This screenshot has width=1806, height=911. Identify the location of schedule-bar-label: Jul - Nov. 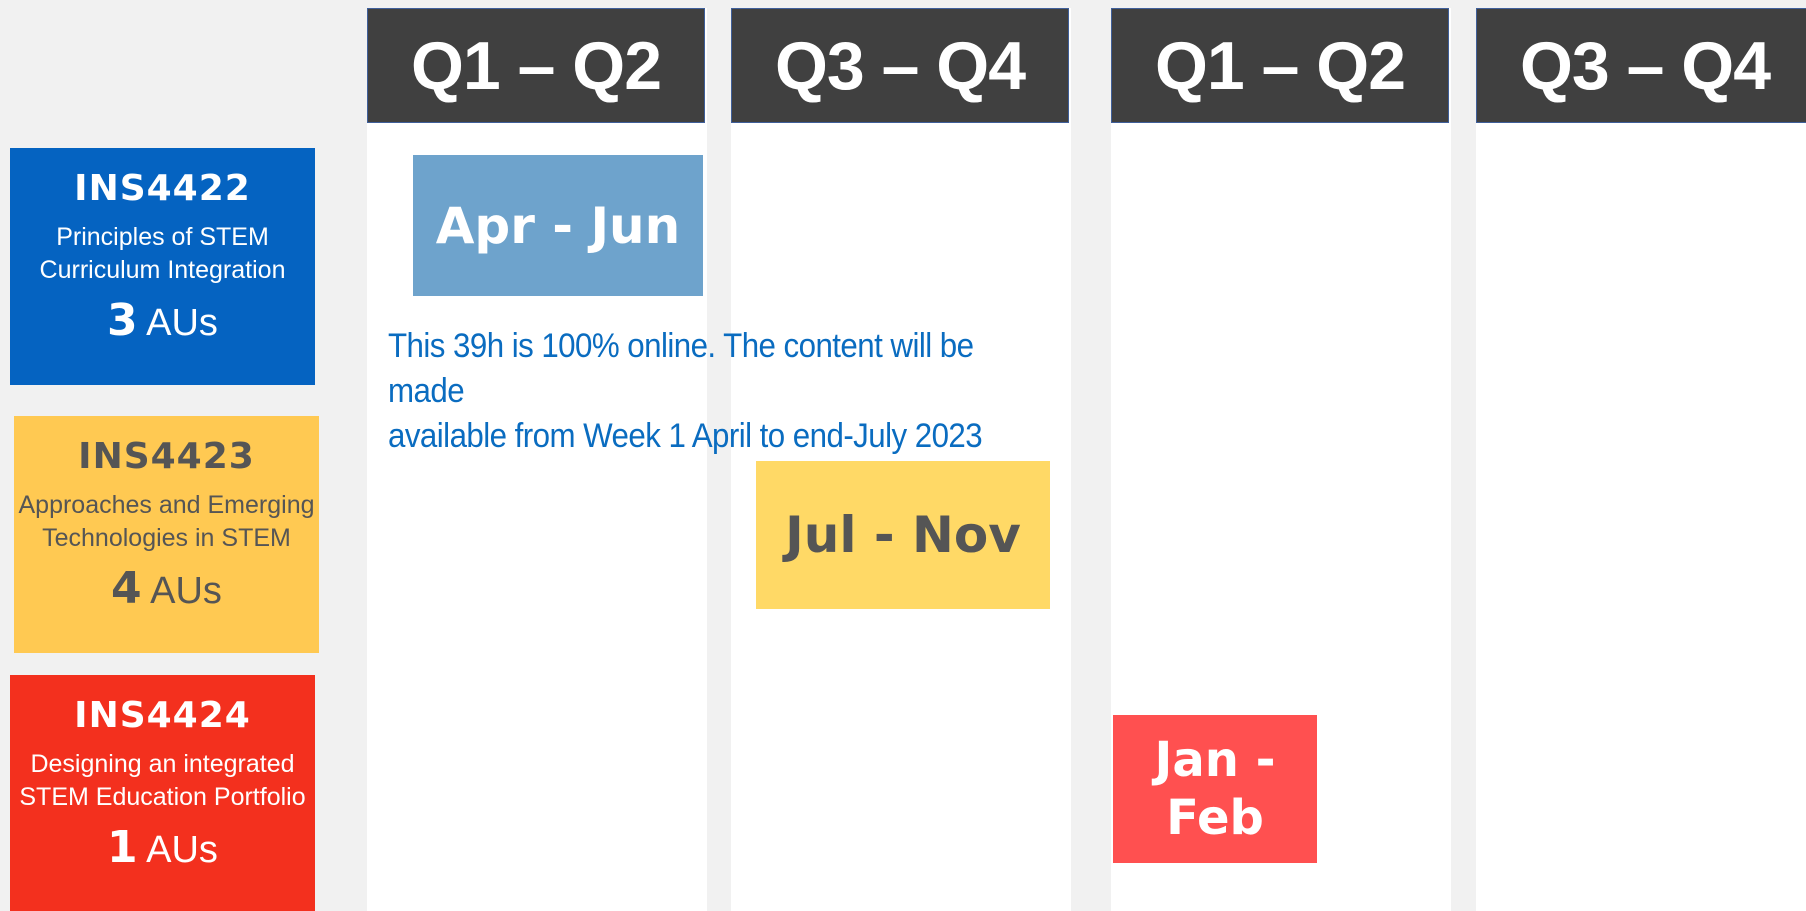
(903, 535).